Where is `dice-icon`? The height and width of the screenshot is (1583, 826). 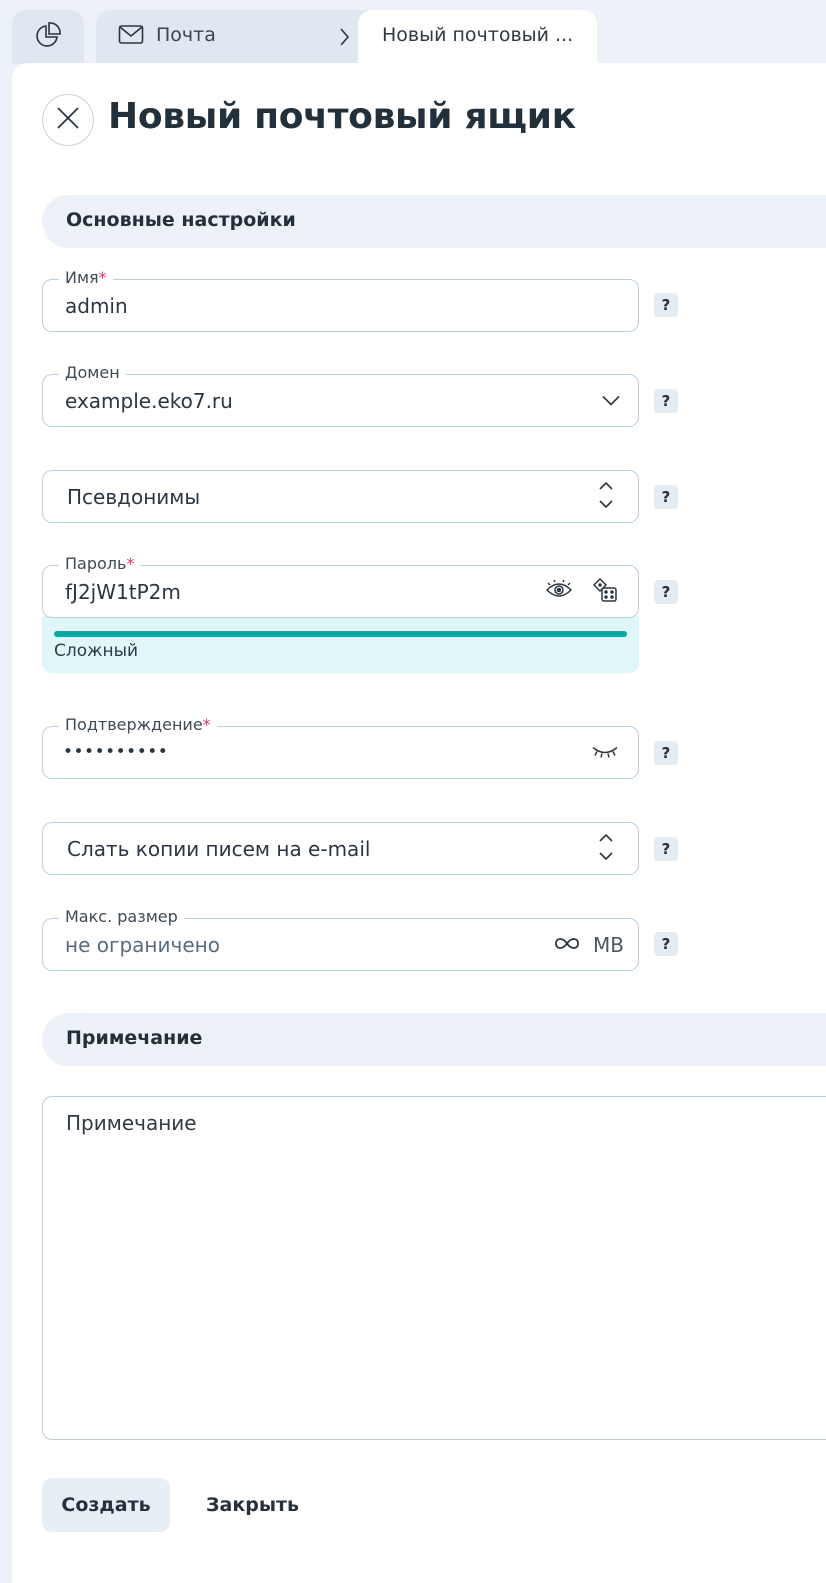
dice-icon is located at coordinates (605, 592).